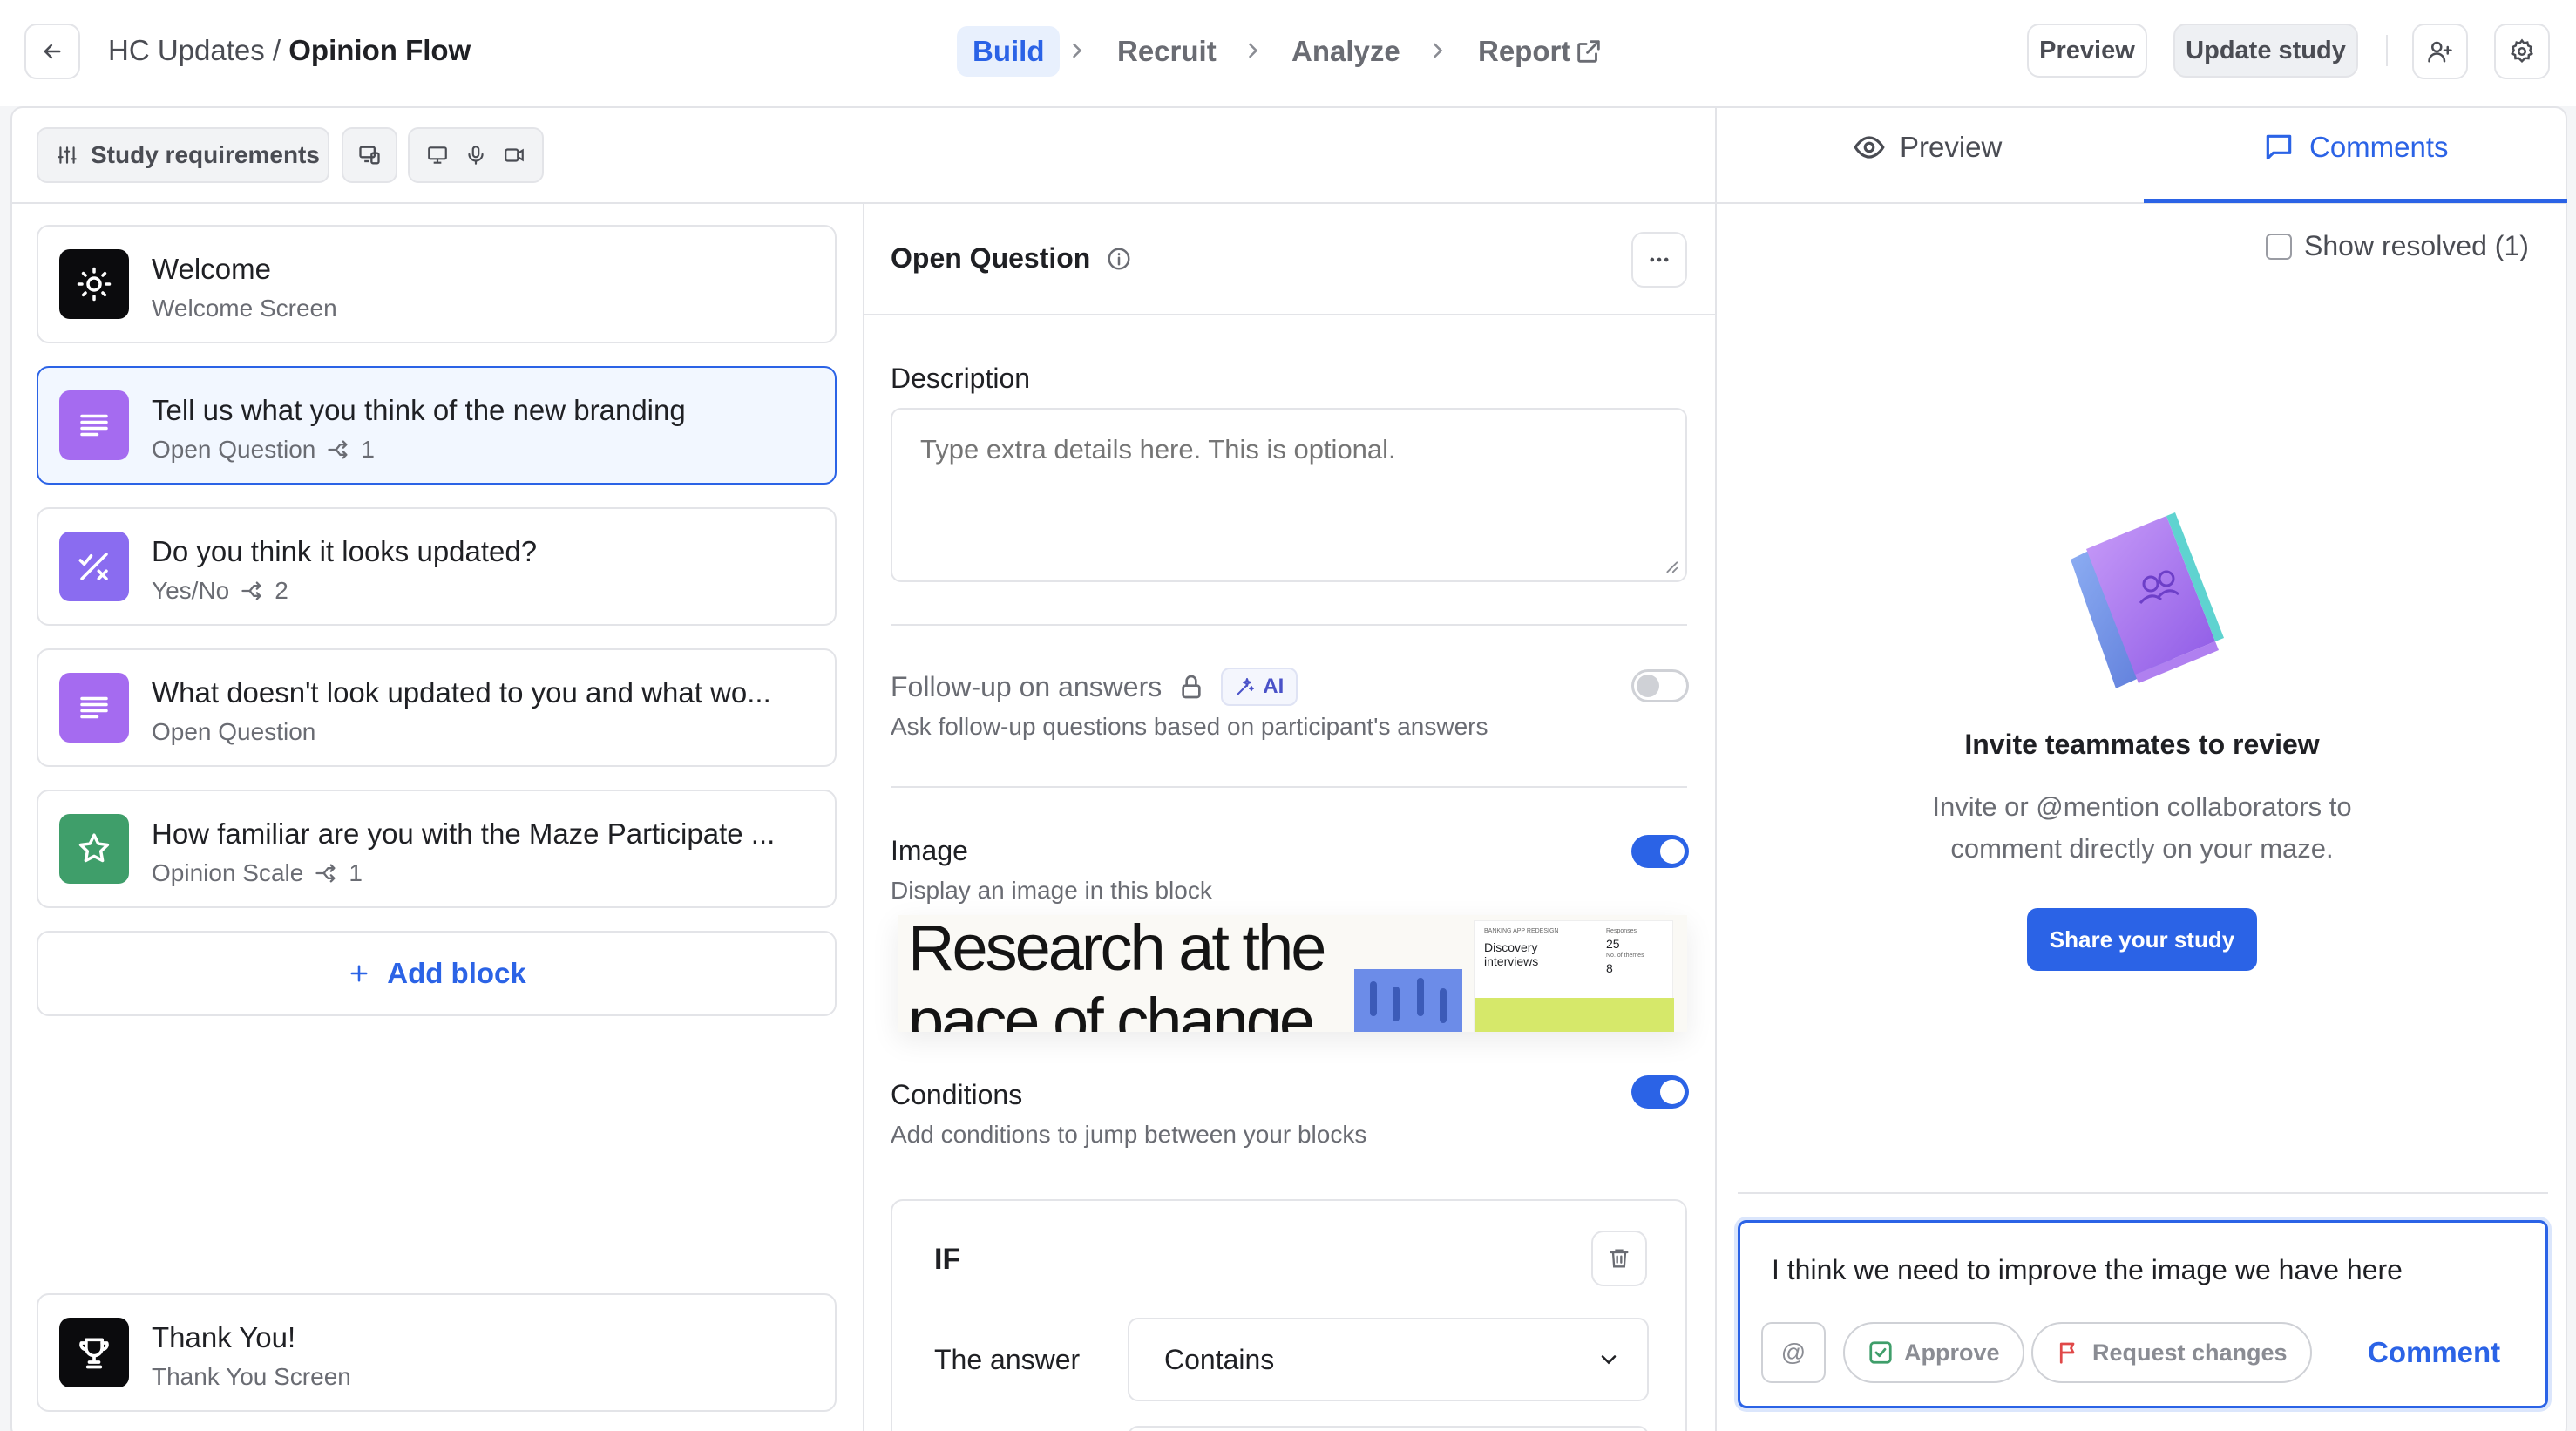 The width and height of the screenshot is (2576, 1431). I want to click on divider-composer, so click(2143, 1193).